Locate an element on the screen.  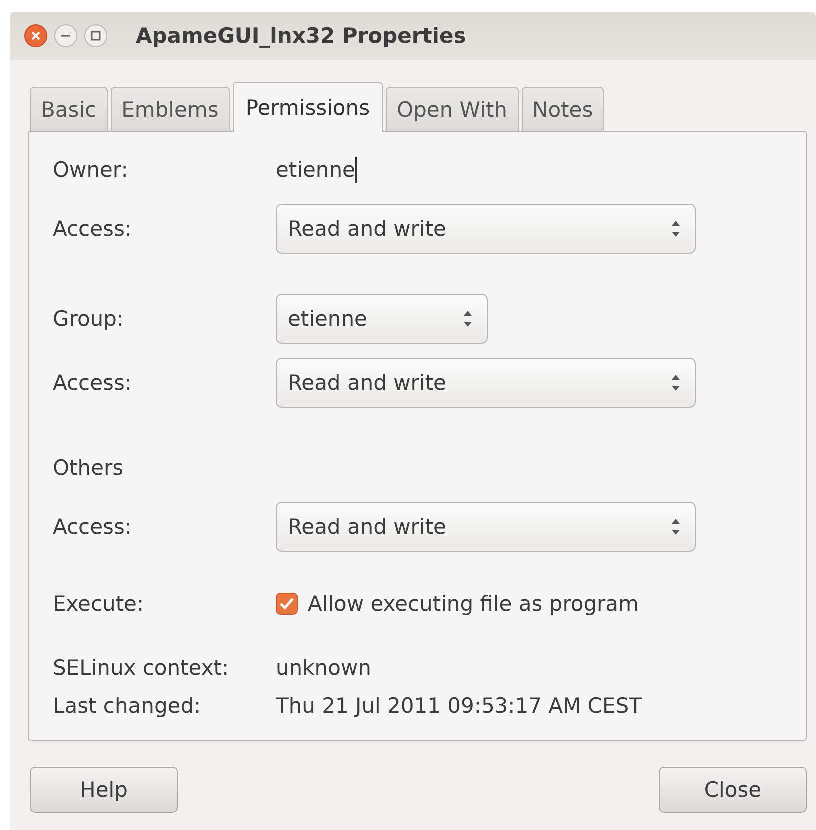
info-value: Thu 21 Jul 2011 09:53:17 AM CEST is located at coordinates (459, 706).